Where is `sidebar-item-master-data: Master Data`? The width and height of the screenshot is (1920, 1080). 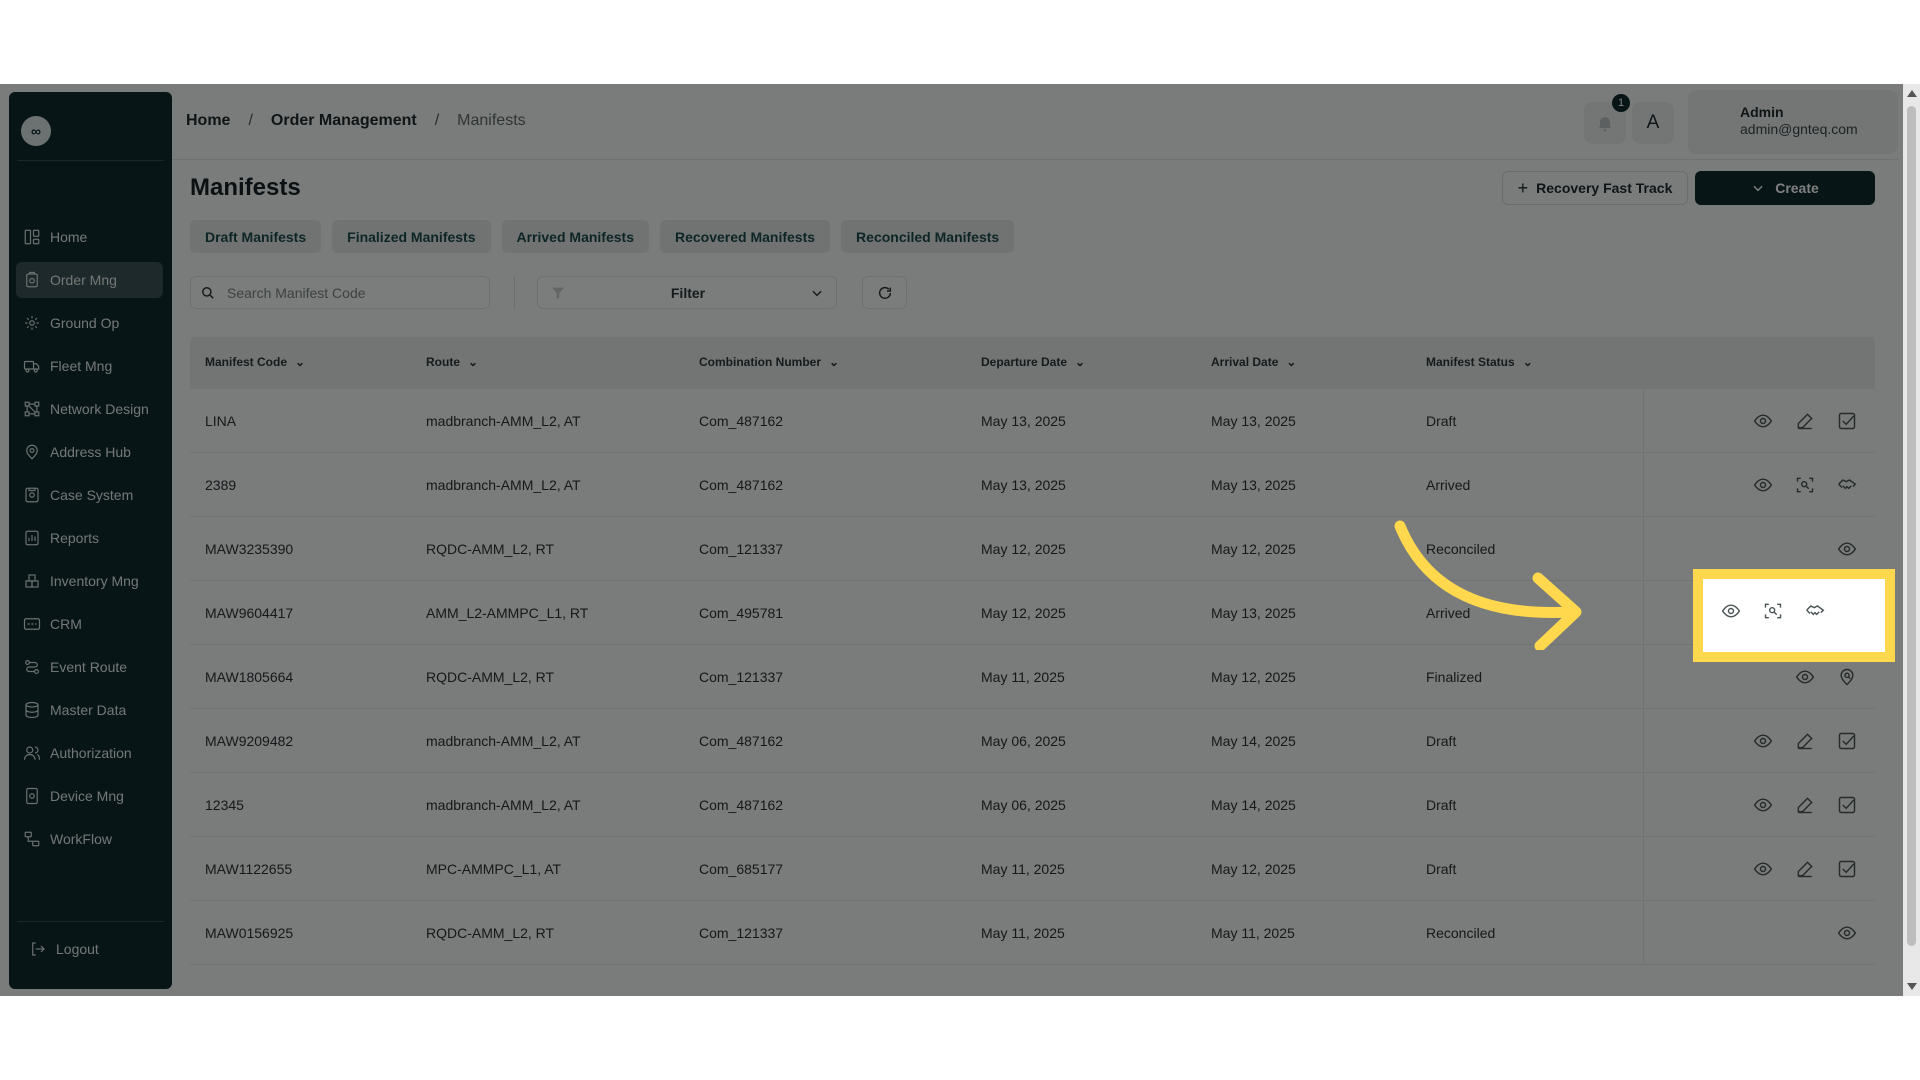
sidebar-item-master-data: Master Data is located at coordinates (89, 710).